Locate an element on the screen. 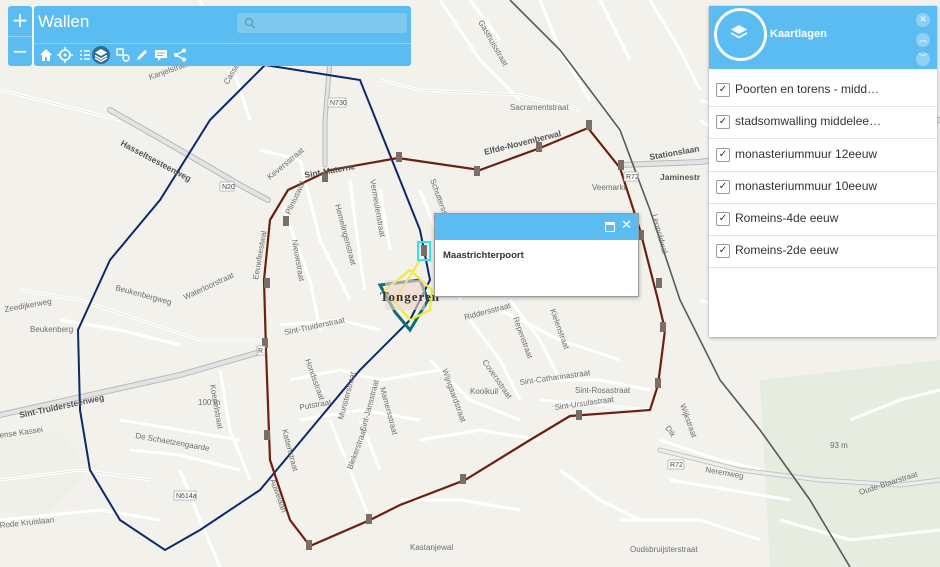  label-jaminee: Jaminestr is located at coordinates (680, 177).